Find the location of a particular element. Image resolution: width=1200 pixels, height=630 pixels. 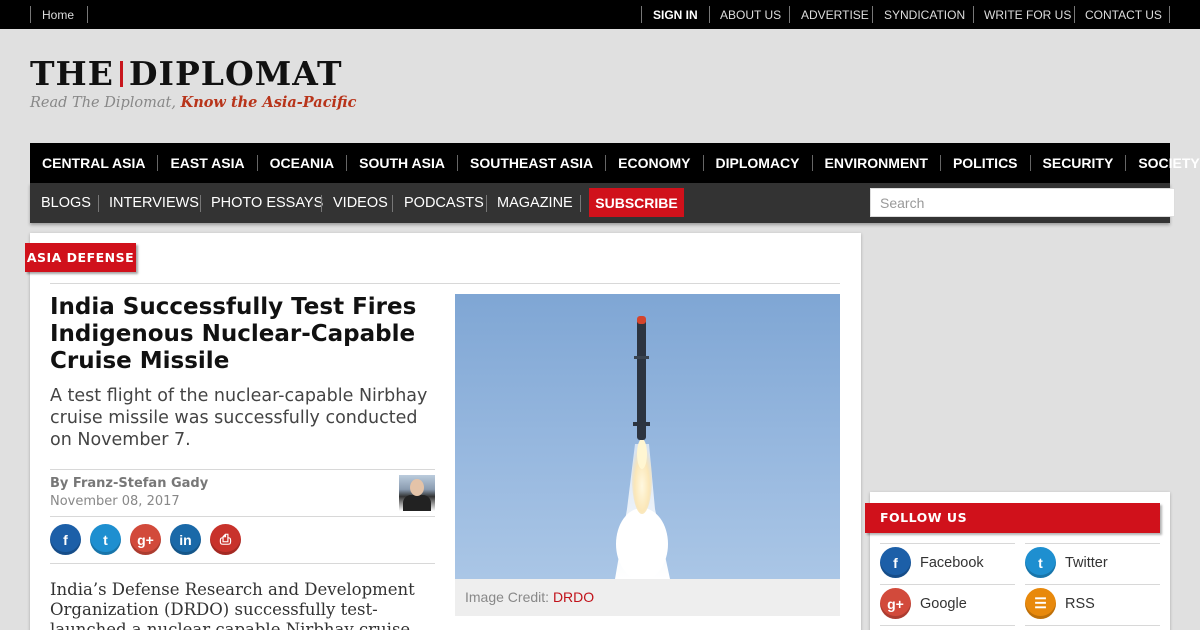

byline-prefix: By is located at coordinates (61, 483).